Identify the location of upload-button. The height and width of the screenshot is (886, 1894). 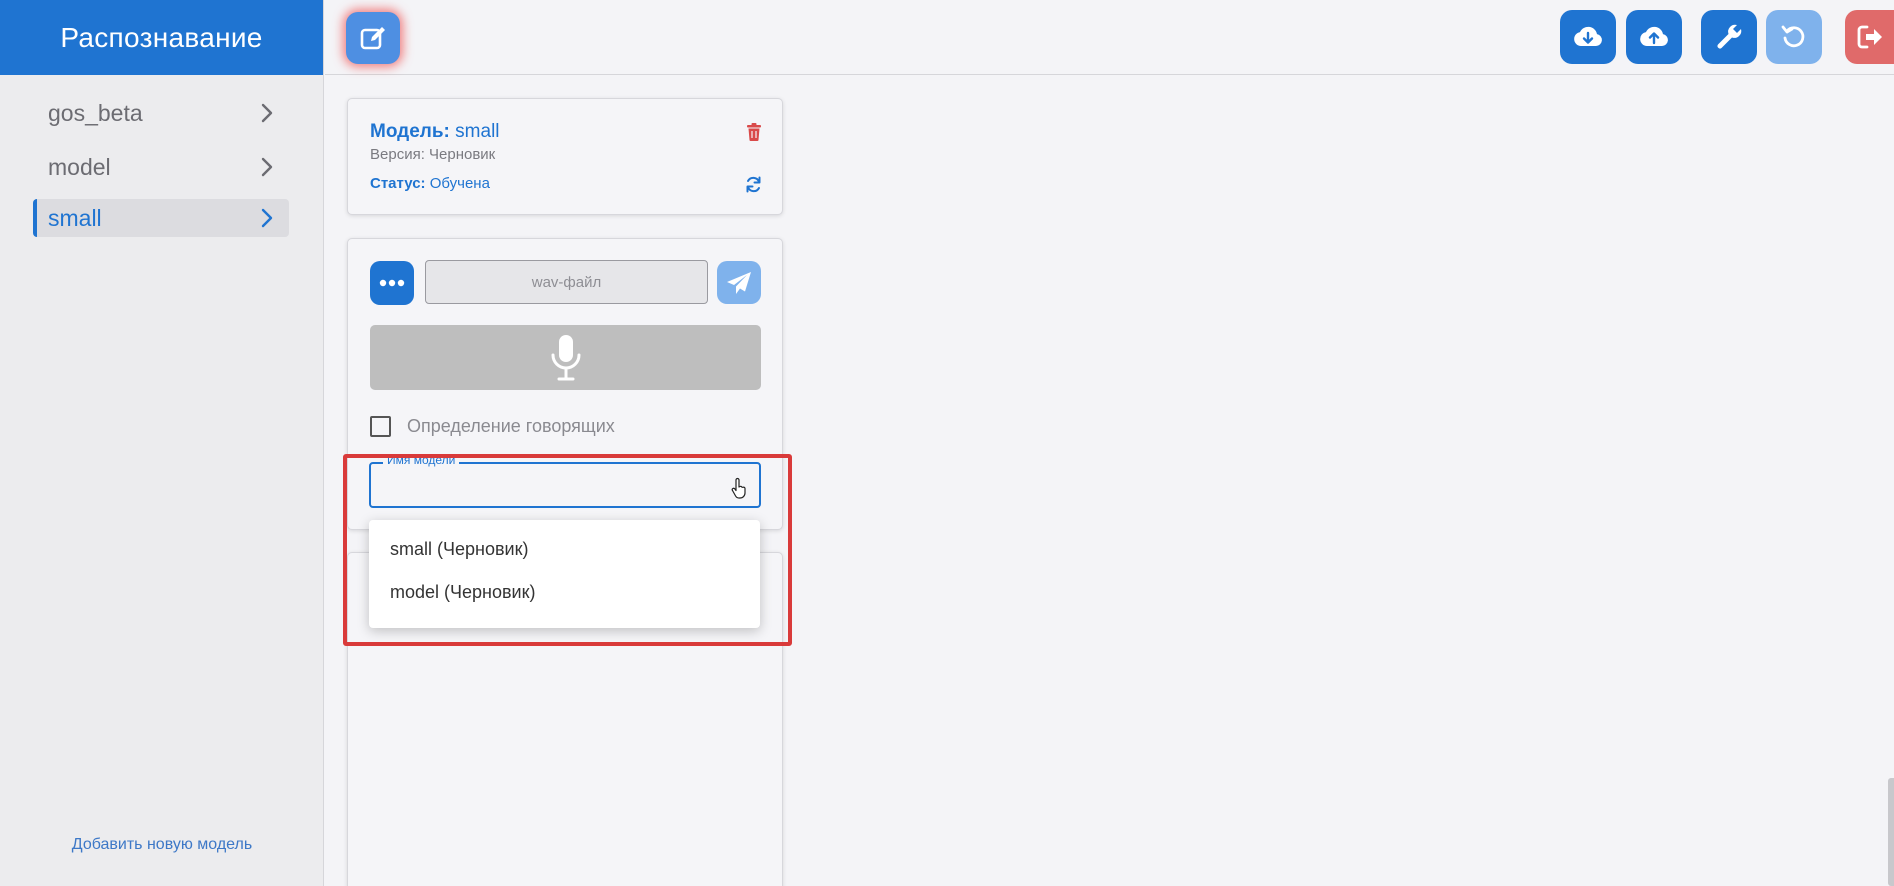
(1654, 37).